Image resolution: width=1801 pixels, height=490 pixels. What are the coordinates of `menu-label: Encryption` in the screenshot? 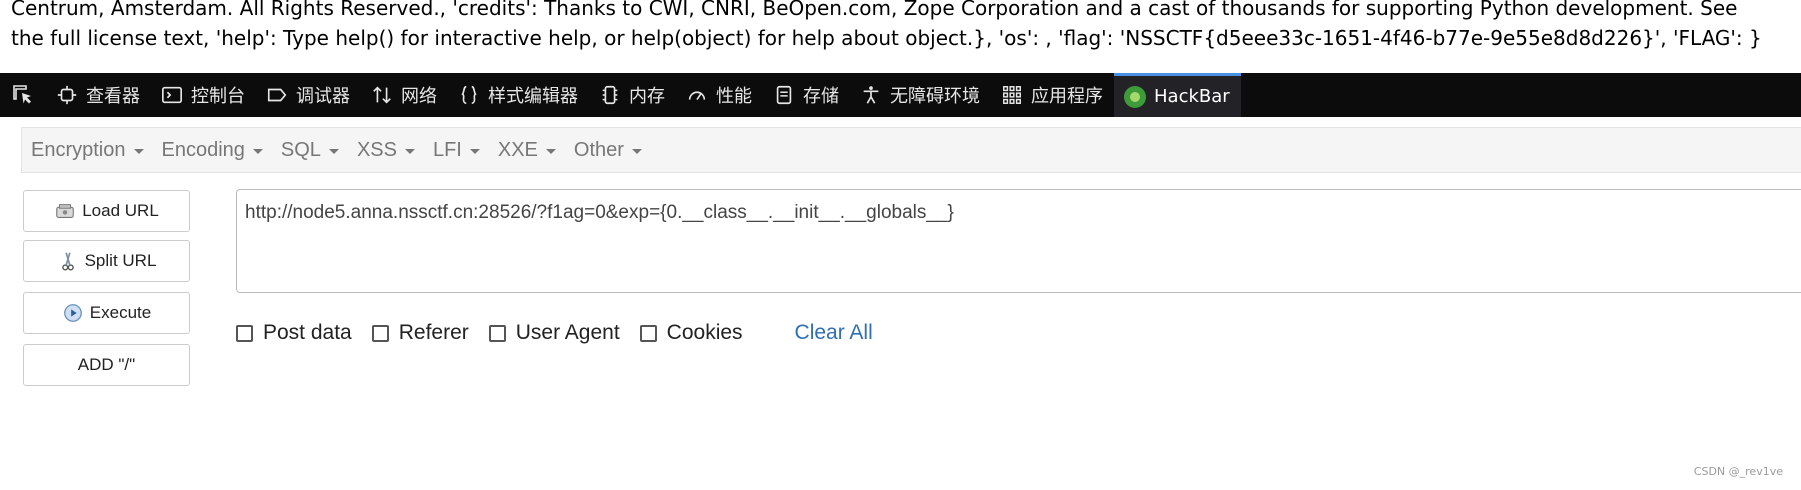 It's located at (78, 149).